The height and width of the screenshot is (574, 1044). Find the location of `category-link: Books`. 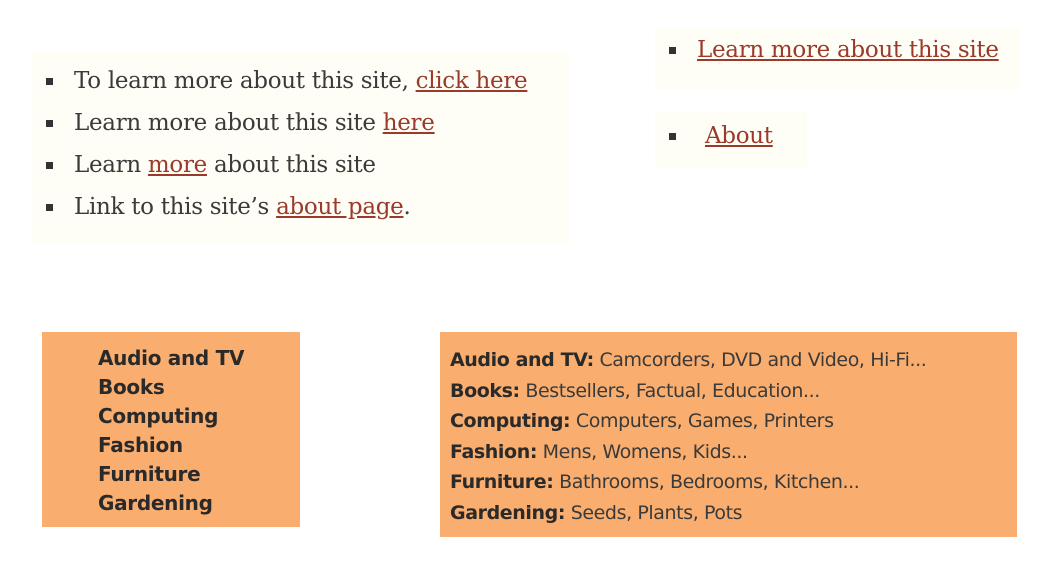

category-link: Books is located at coordinates (199, 387).